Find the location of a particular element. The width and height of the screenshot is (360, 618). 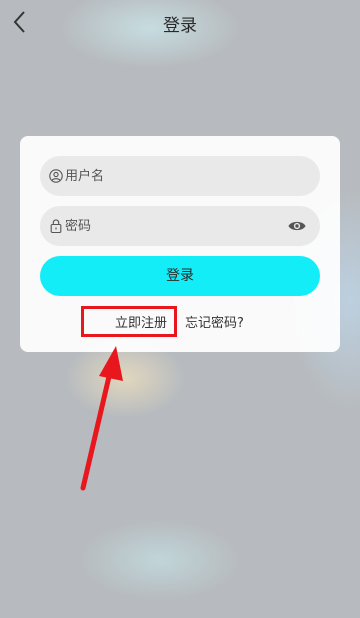

page-title: 登录 is located at coordinates (180, 26).